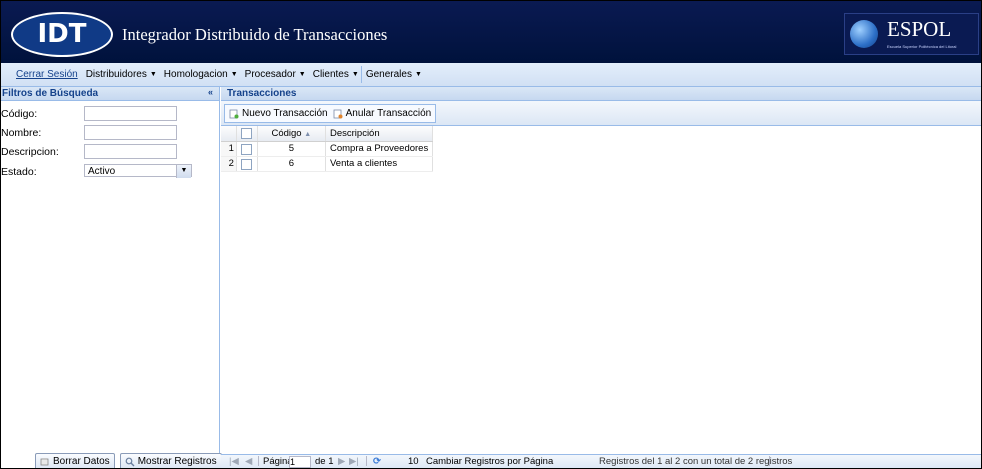  What do you see at coordinates (248, 462) in the screenshot?
I see `prev-page-icon: ◀` at bounding box center [248, 462].